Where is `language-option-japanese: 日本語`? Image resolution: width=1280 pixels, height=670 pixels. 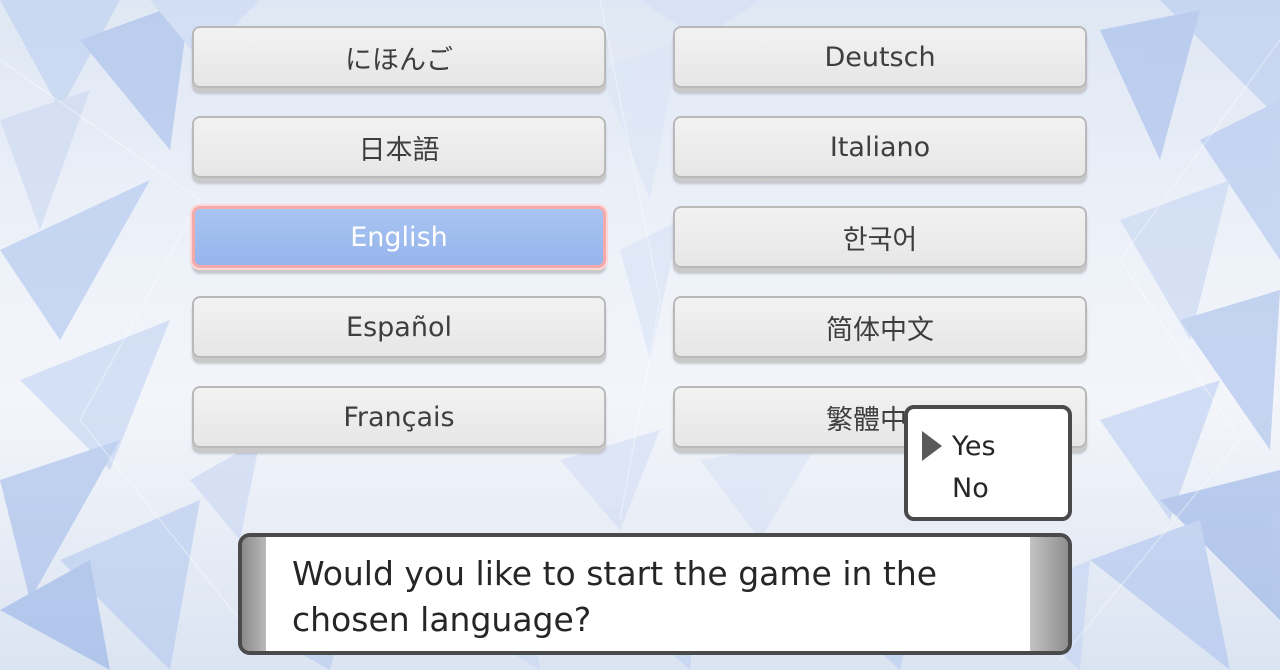 language-option-japanese: 日本語 is located at coordinates (399, 147).